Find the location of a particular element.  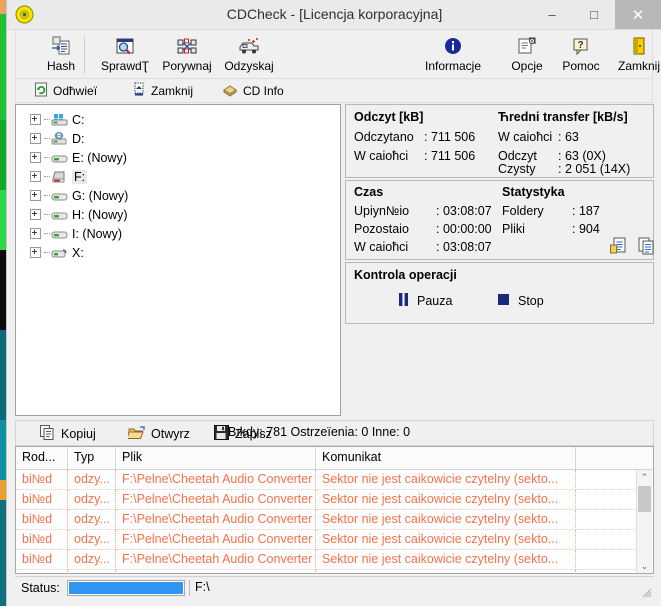

subbar-label-cd-info: CD Info is located at coordinates (263, 91).